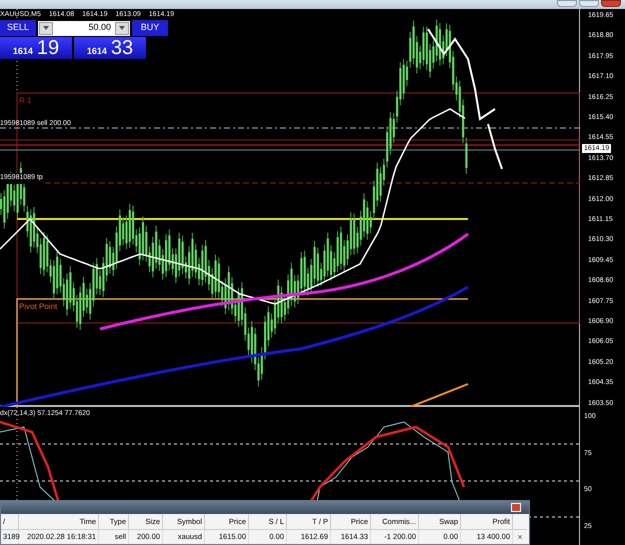 This screenshot has height=545, width=625. What do you see at coordinates (611, 3) in the screenshot?
I see `close-button` at bounding box center [611, 3].